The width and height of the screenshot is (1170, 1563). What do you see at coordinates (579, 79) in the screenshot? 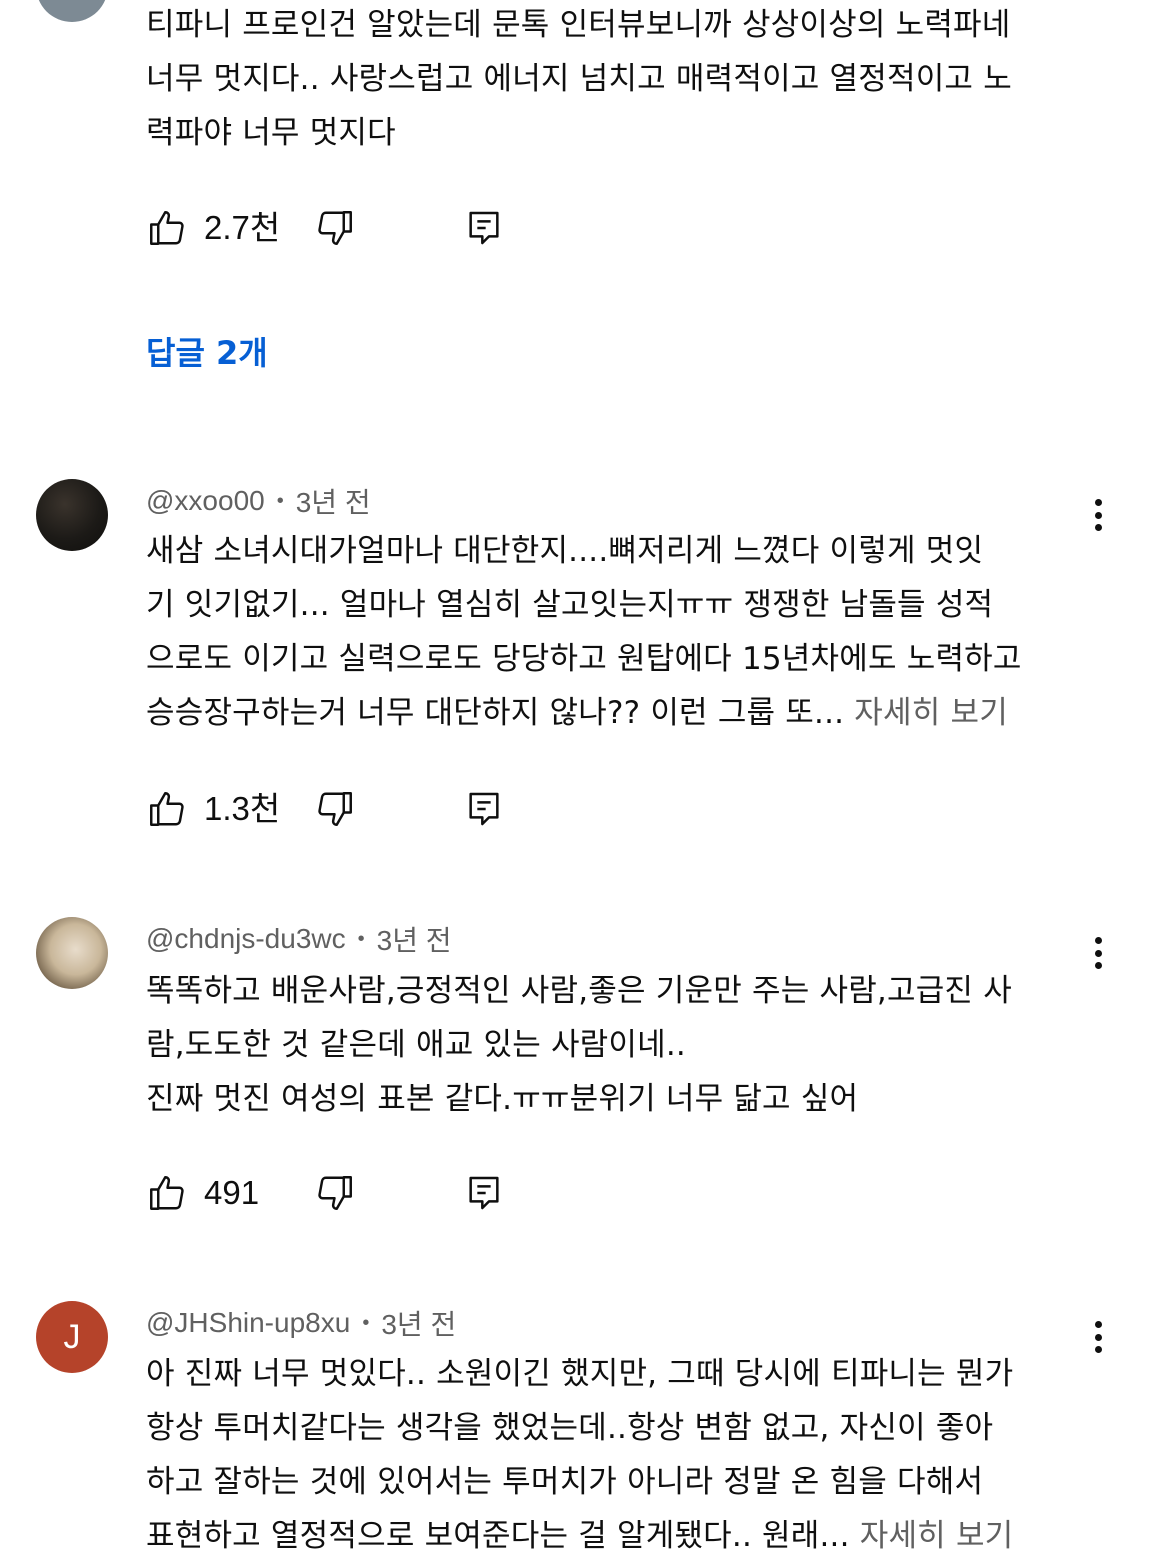
I see `comment-line: 너무 멋지다.. 사랑스럽고 에너지 넘치고 매력적이고 열정적이고 노` at bounding box center [579, 79].